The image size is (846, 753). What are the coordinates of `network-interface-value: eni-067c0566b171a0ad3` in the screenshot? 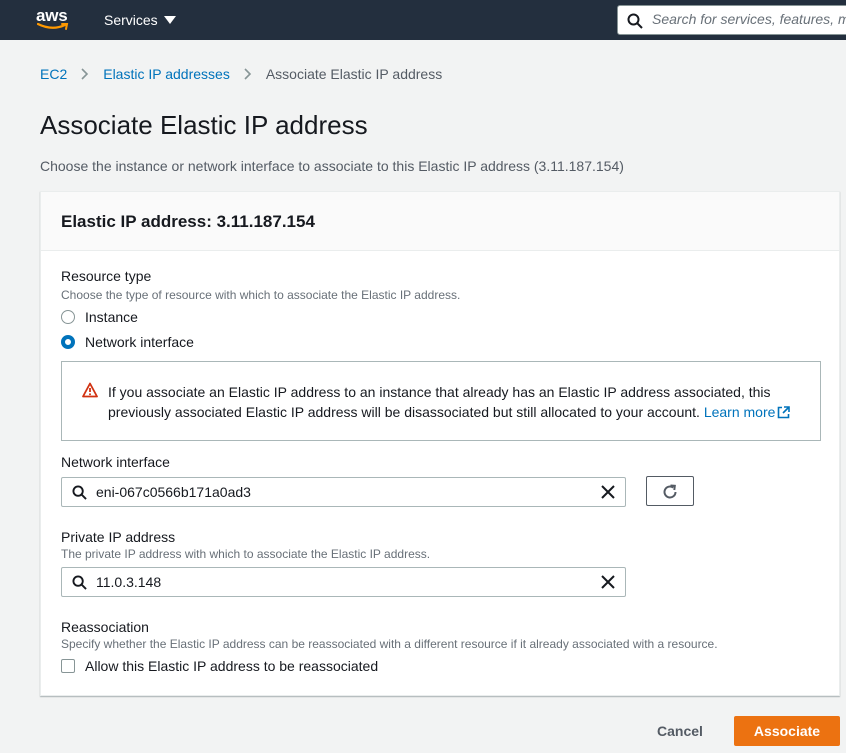 It's located at (173, 492).